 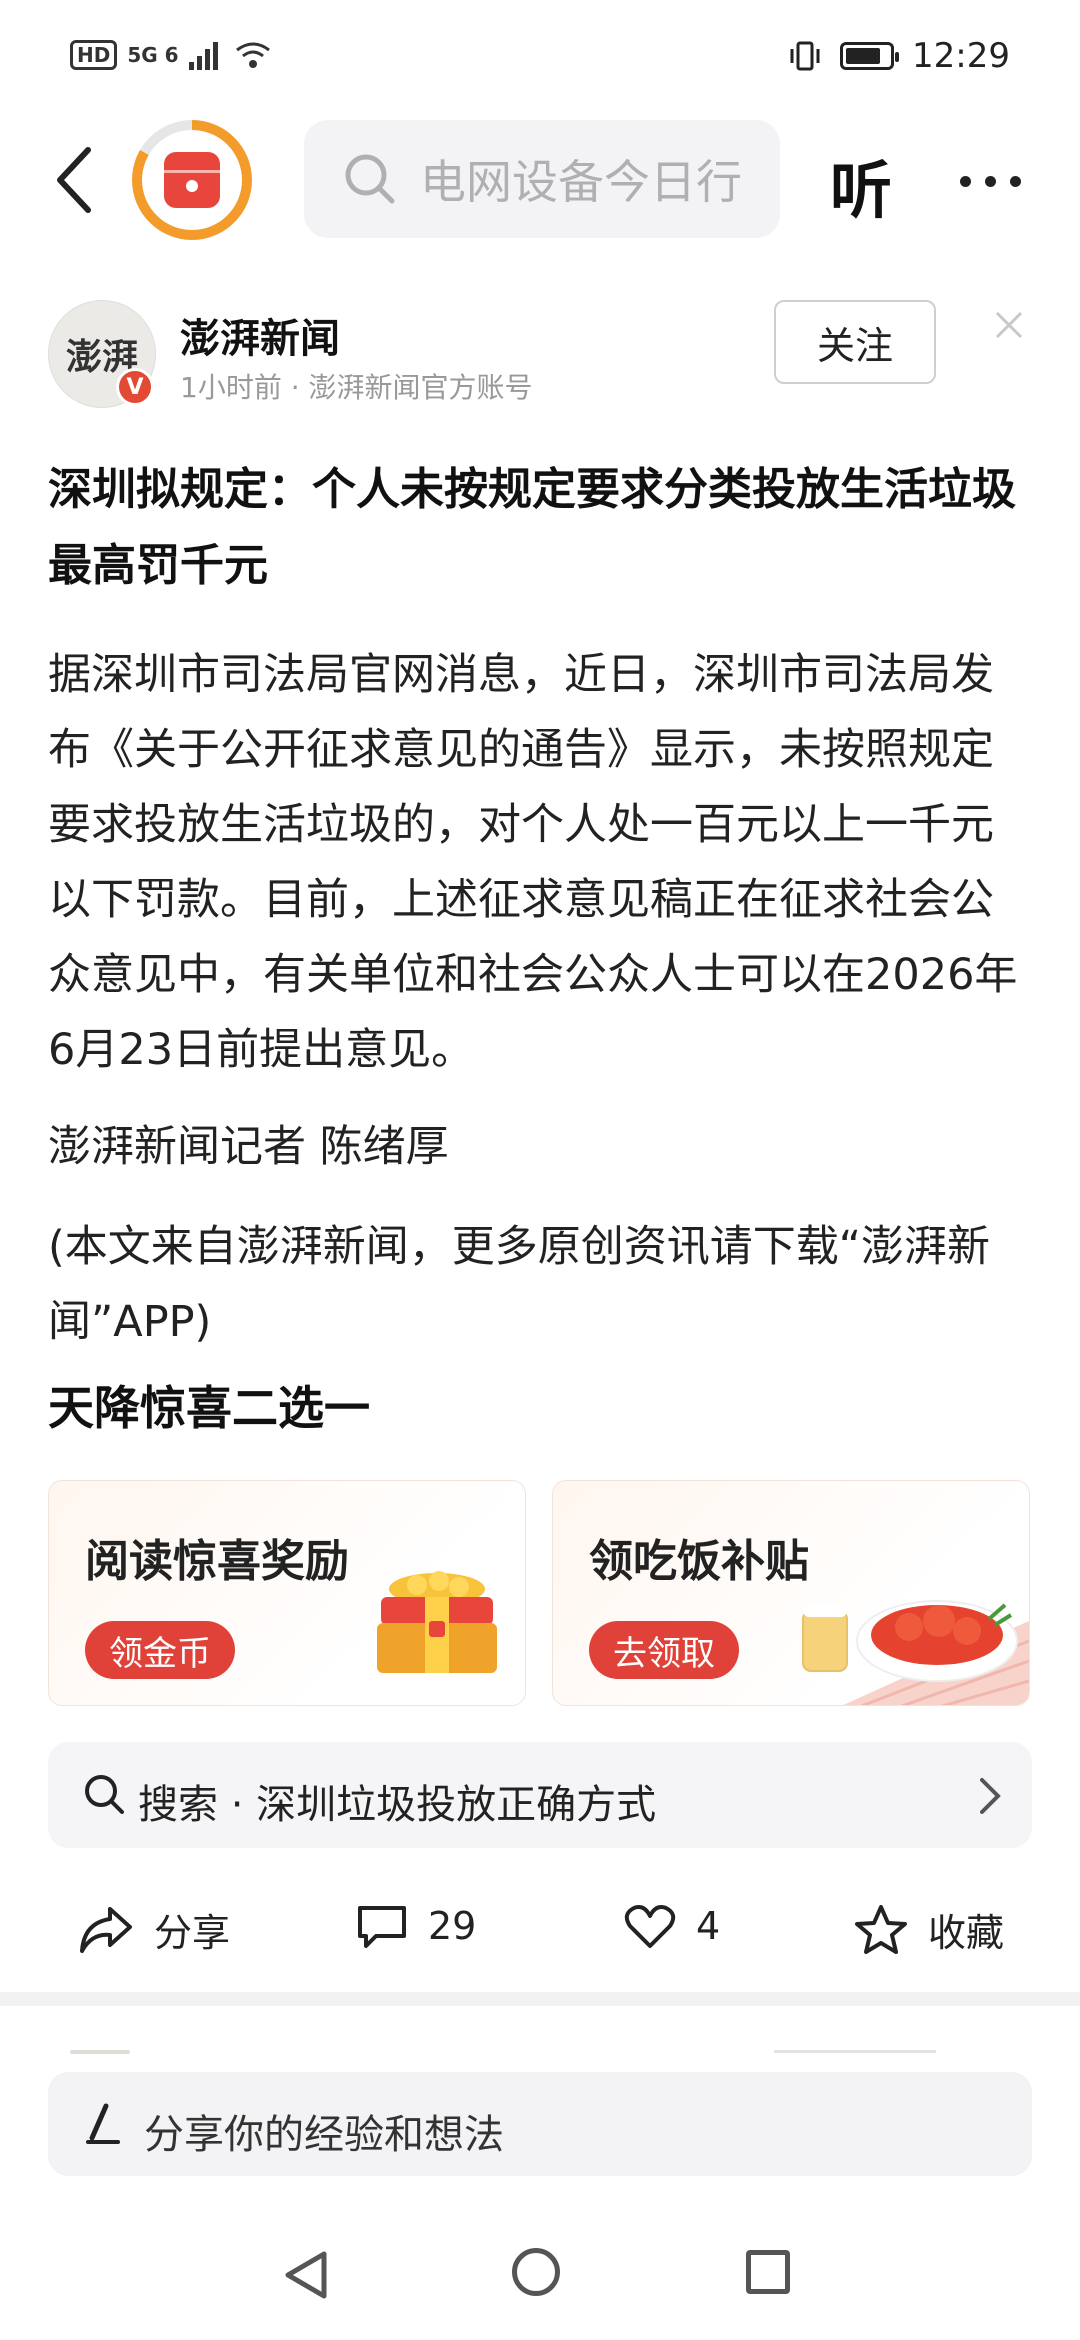 What do you see at coordinates (708, 1926) in the screenshot?
I see `like-count: 4` at bounding box center [708, 1926].